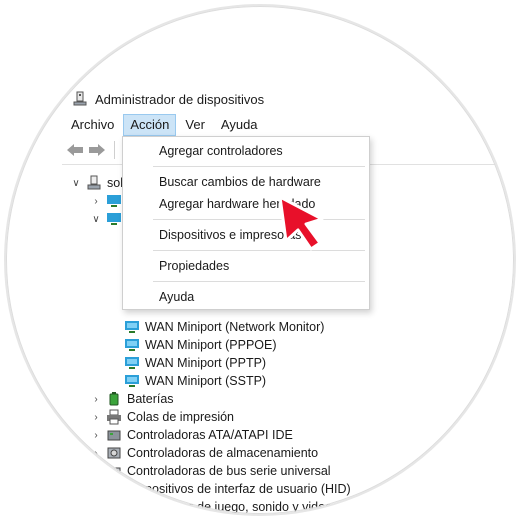  Describe the element at coordinates (97, 150) in the screenshot. I see `forward-arrow-icon` at that location.